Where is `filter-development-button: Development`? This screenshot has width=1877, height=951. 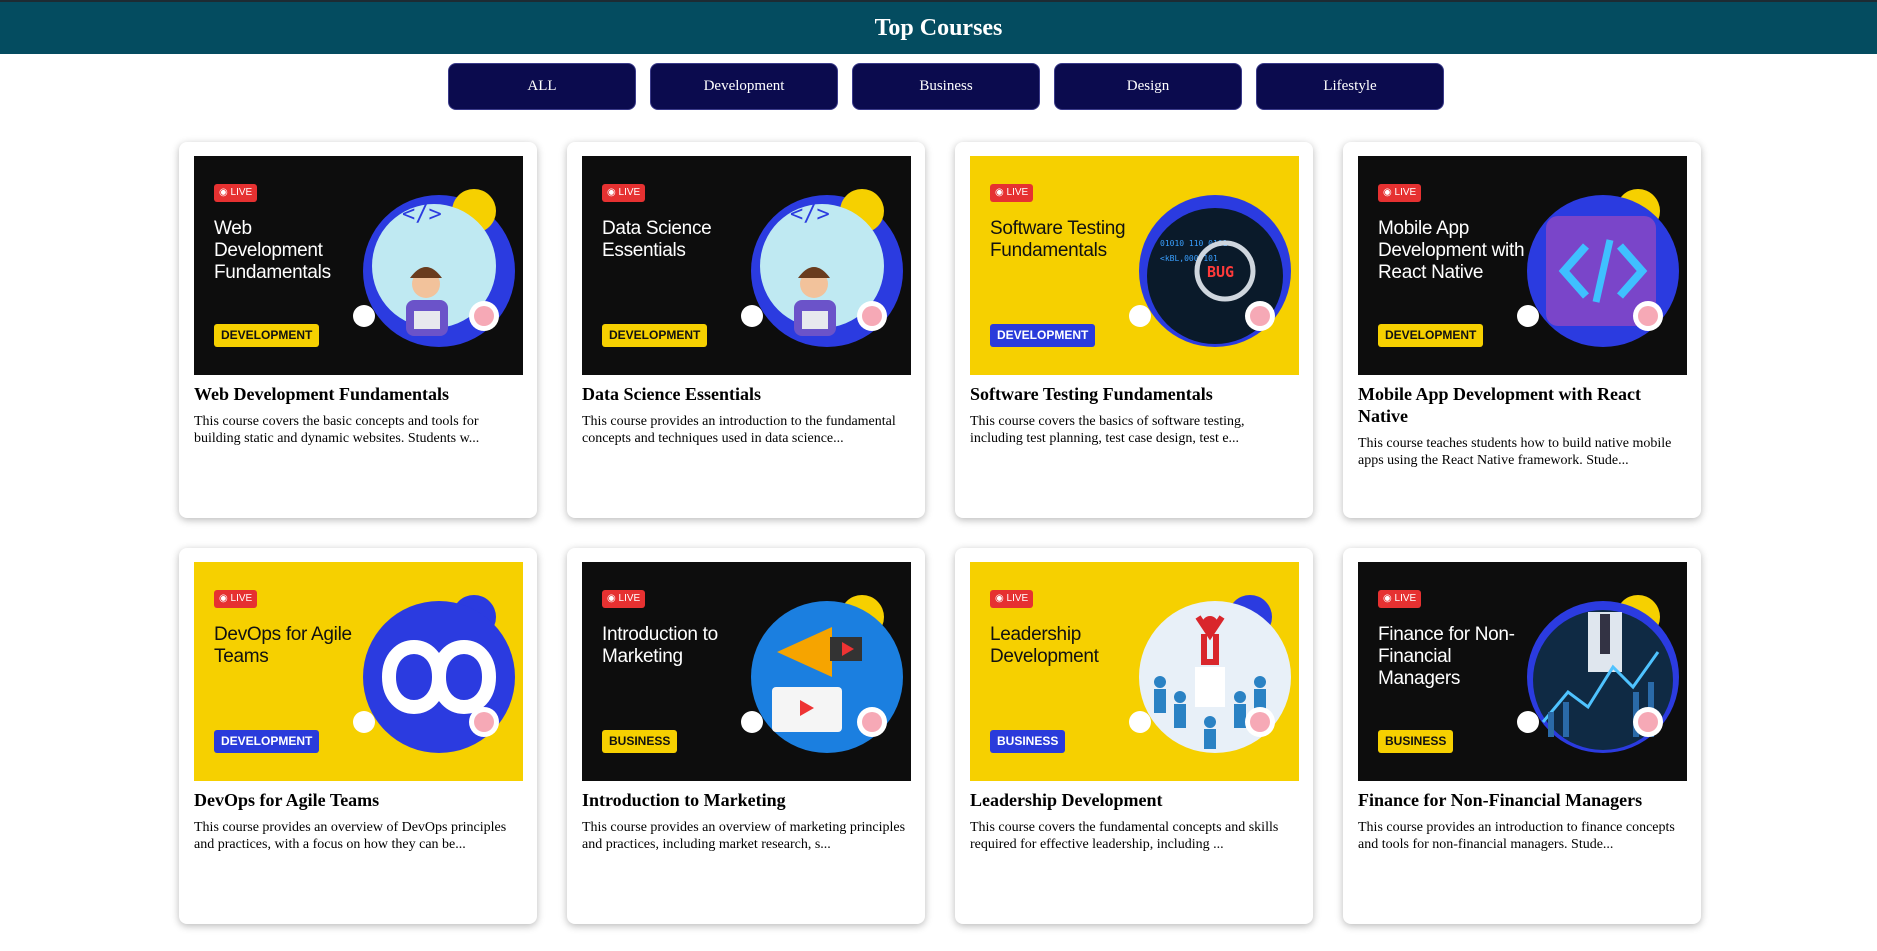 filter-development-button: Development is located at coordinates (744, 86).